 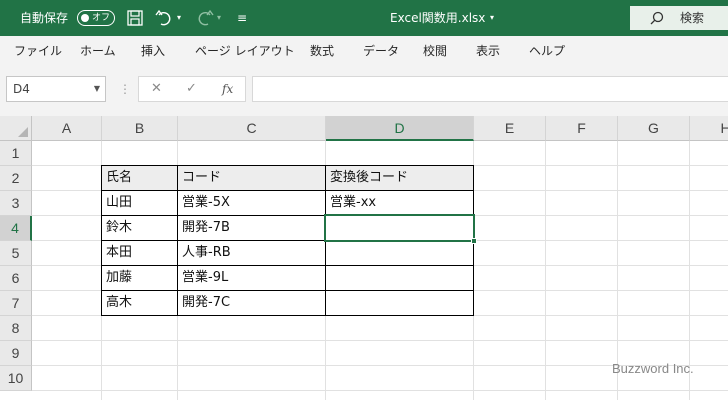 What do you see at coordinates (16, 278) in the screenshot?
I see `row-header-6: 6` at bounding box center [16, 278].